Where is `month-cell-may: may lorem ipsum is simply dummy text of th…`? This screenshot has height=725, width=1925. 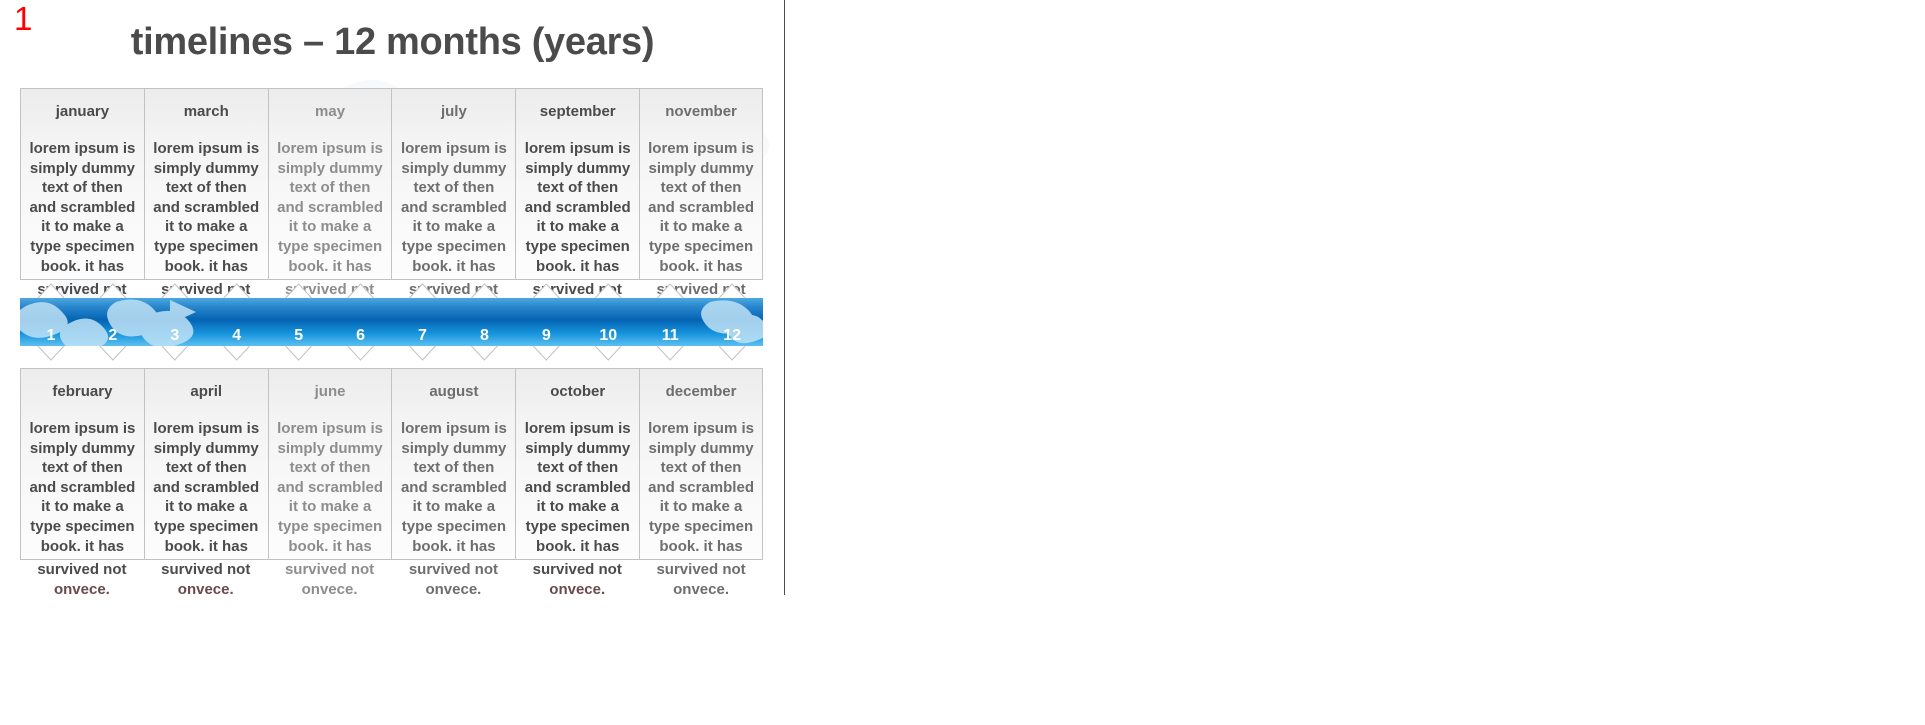 month-cell-may: may lorem ipsum is simply dummy text of th… is located at coordinates (329, 184).